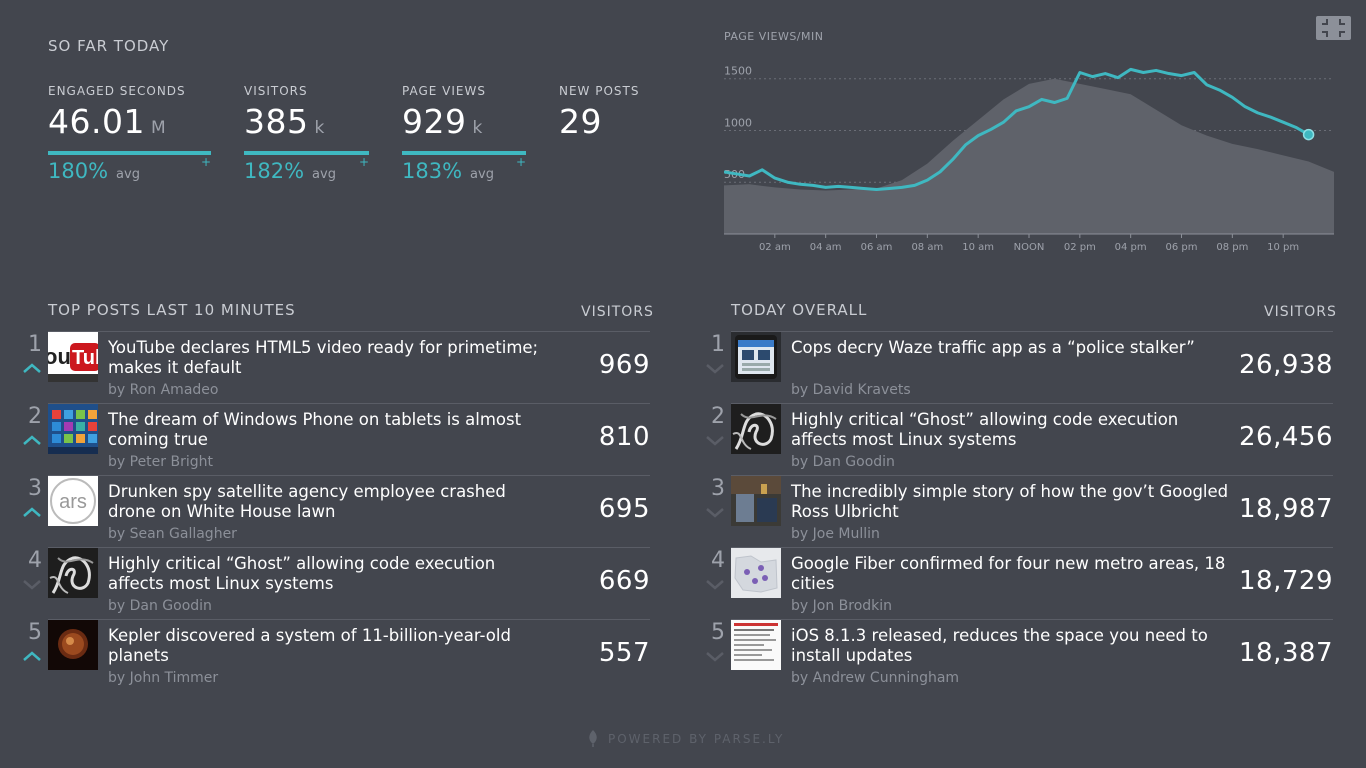 Image resolution: width=1366 pixels, height=768 pixels. I want to click on stat-value: 29, so click(580, 121).